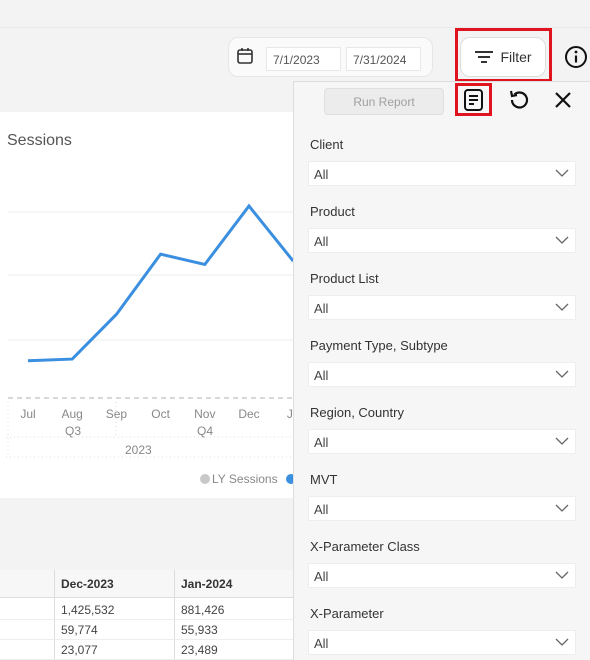  What do you see at coordinates (384, 101) in the screenshot?
I see `run-report-button: Run Report` at bounding box center [384, 101].